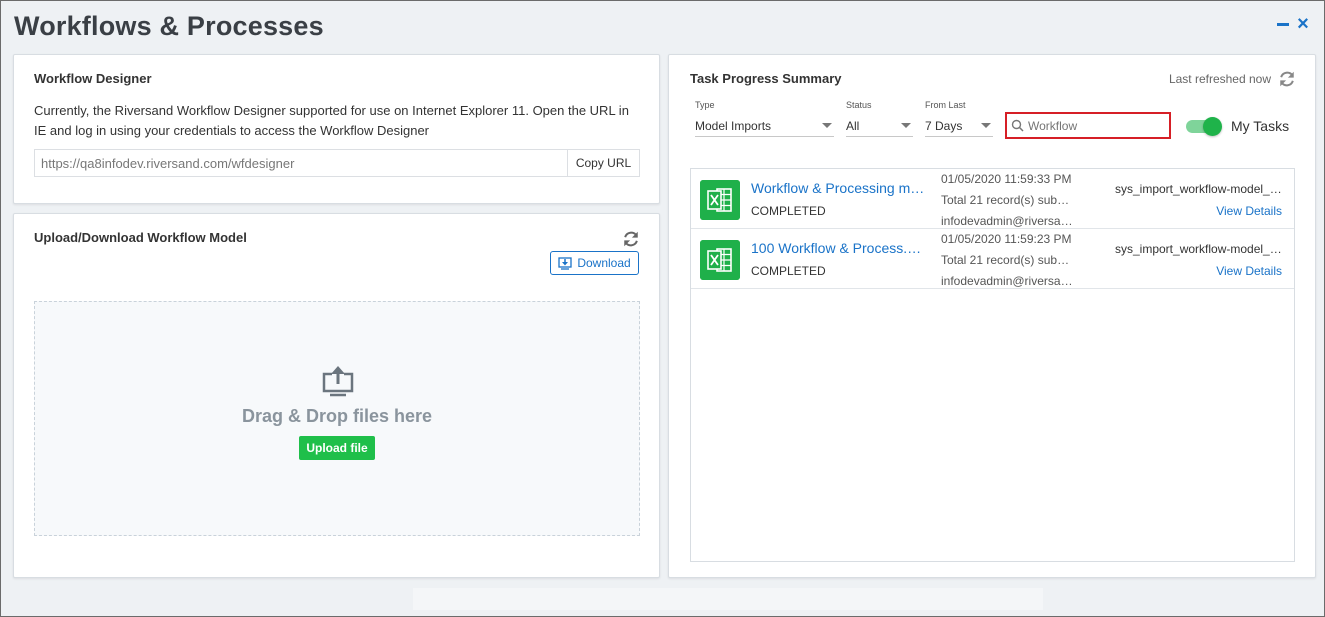 The width and height of the screenshot is (1325, 617). Describe the element at coordinates (838, 248) in the screenshot. I see `task-name-link: 100 Workflow & Process.xlsx` at that location.